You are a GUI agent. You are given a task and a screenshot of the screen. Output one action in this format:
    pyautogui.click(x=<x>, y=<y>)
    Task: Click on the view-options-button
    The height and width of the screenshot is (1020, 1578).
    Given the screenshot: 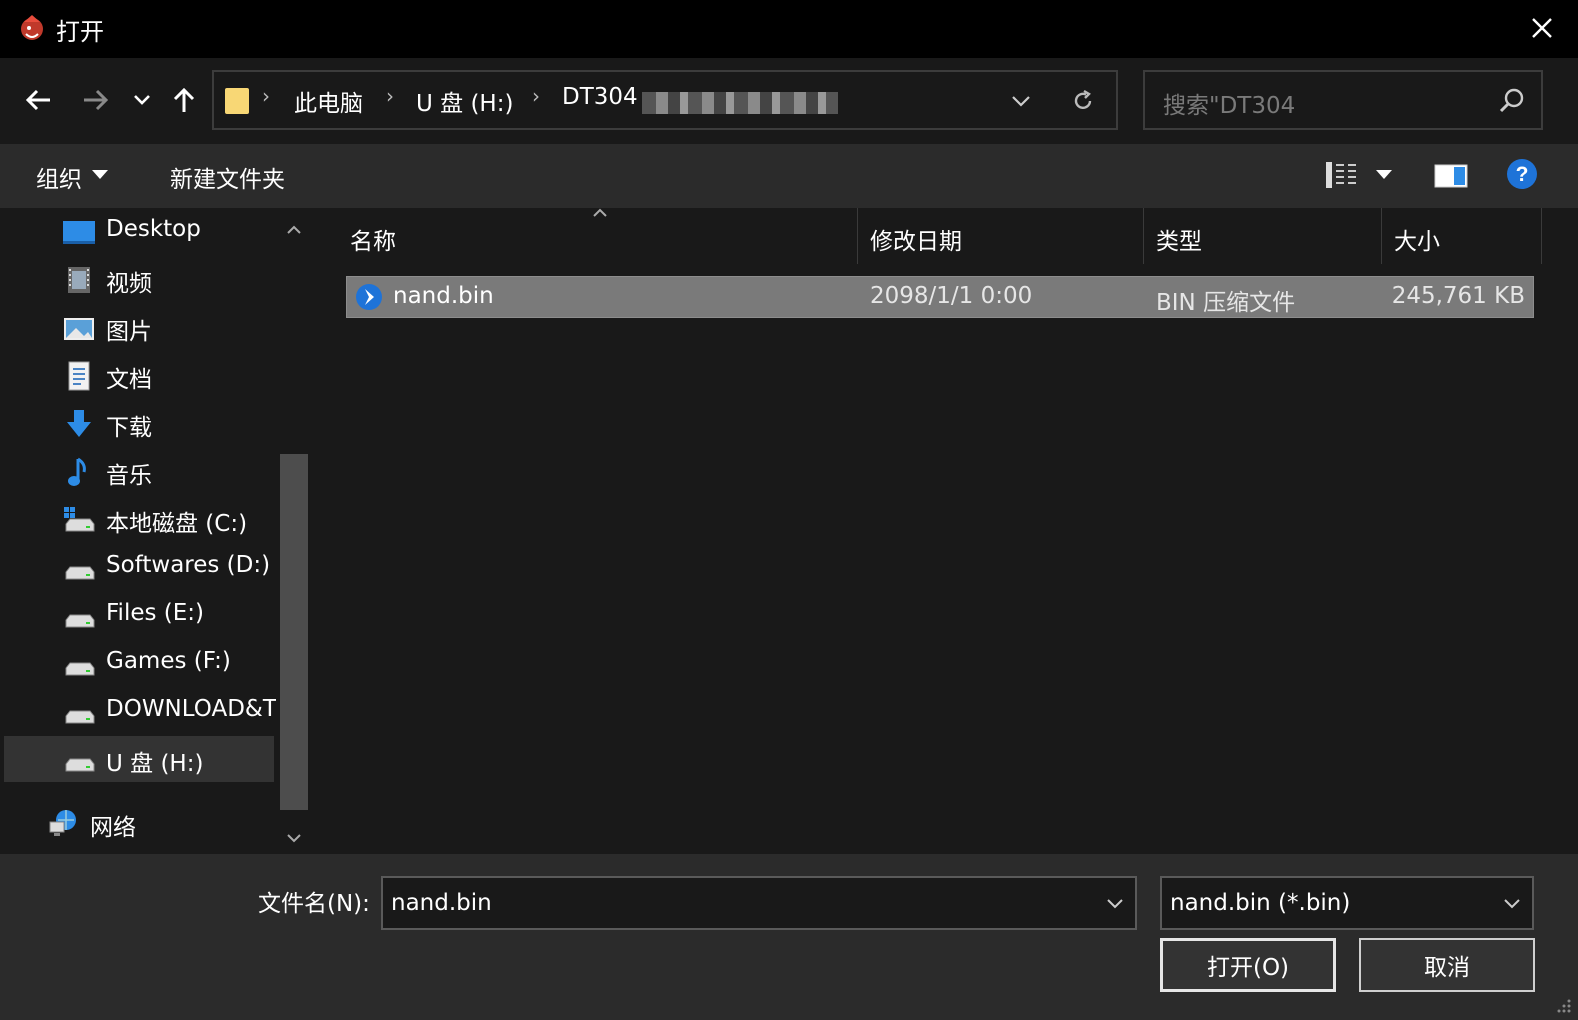 What is the action you would take?
    pyautogui.click(x=1360, y=176)
    